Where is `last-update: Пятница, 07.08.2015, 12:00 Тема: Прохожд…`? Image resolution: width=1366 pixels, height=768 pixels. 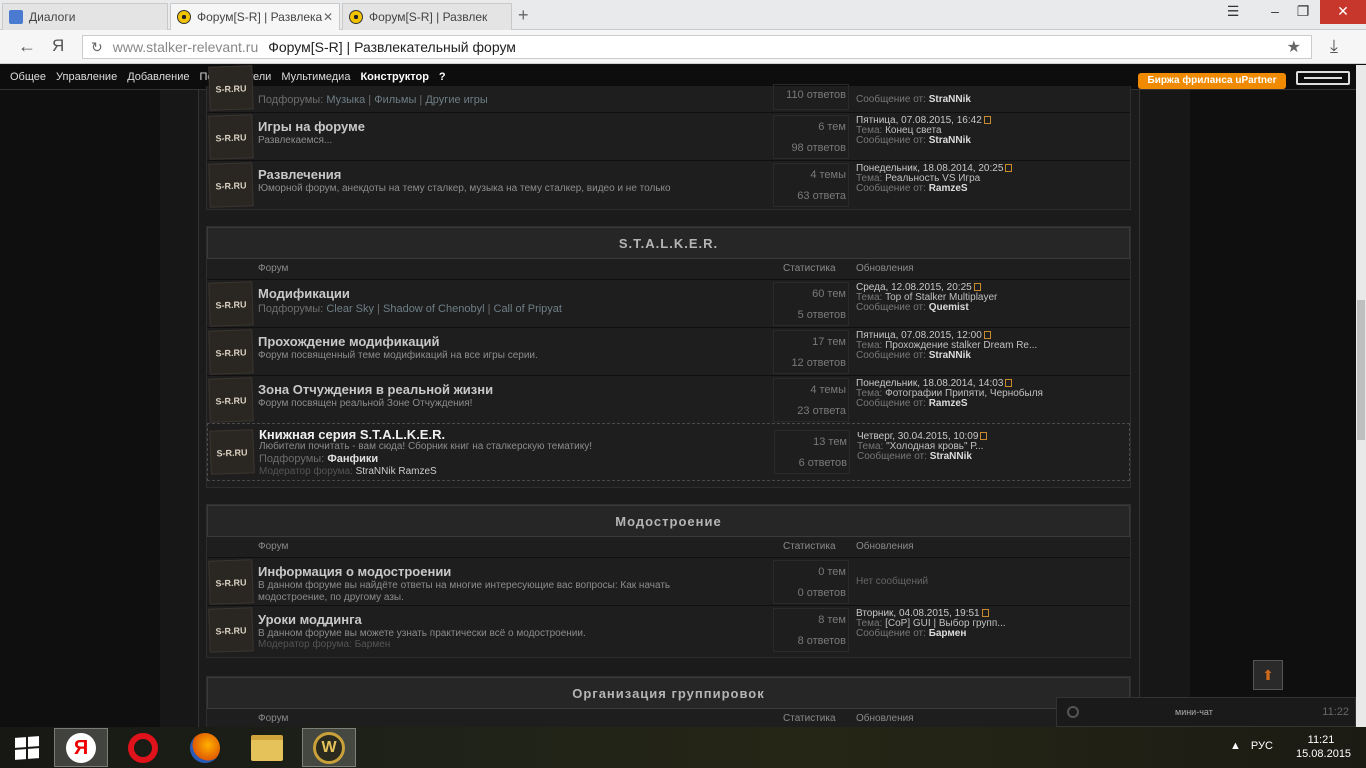 last-update: Пятница, 07.08.2015, 12:00 Тема: Прохожд… is located at coordinates (947, 345).